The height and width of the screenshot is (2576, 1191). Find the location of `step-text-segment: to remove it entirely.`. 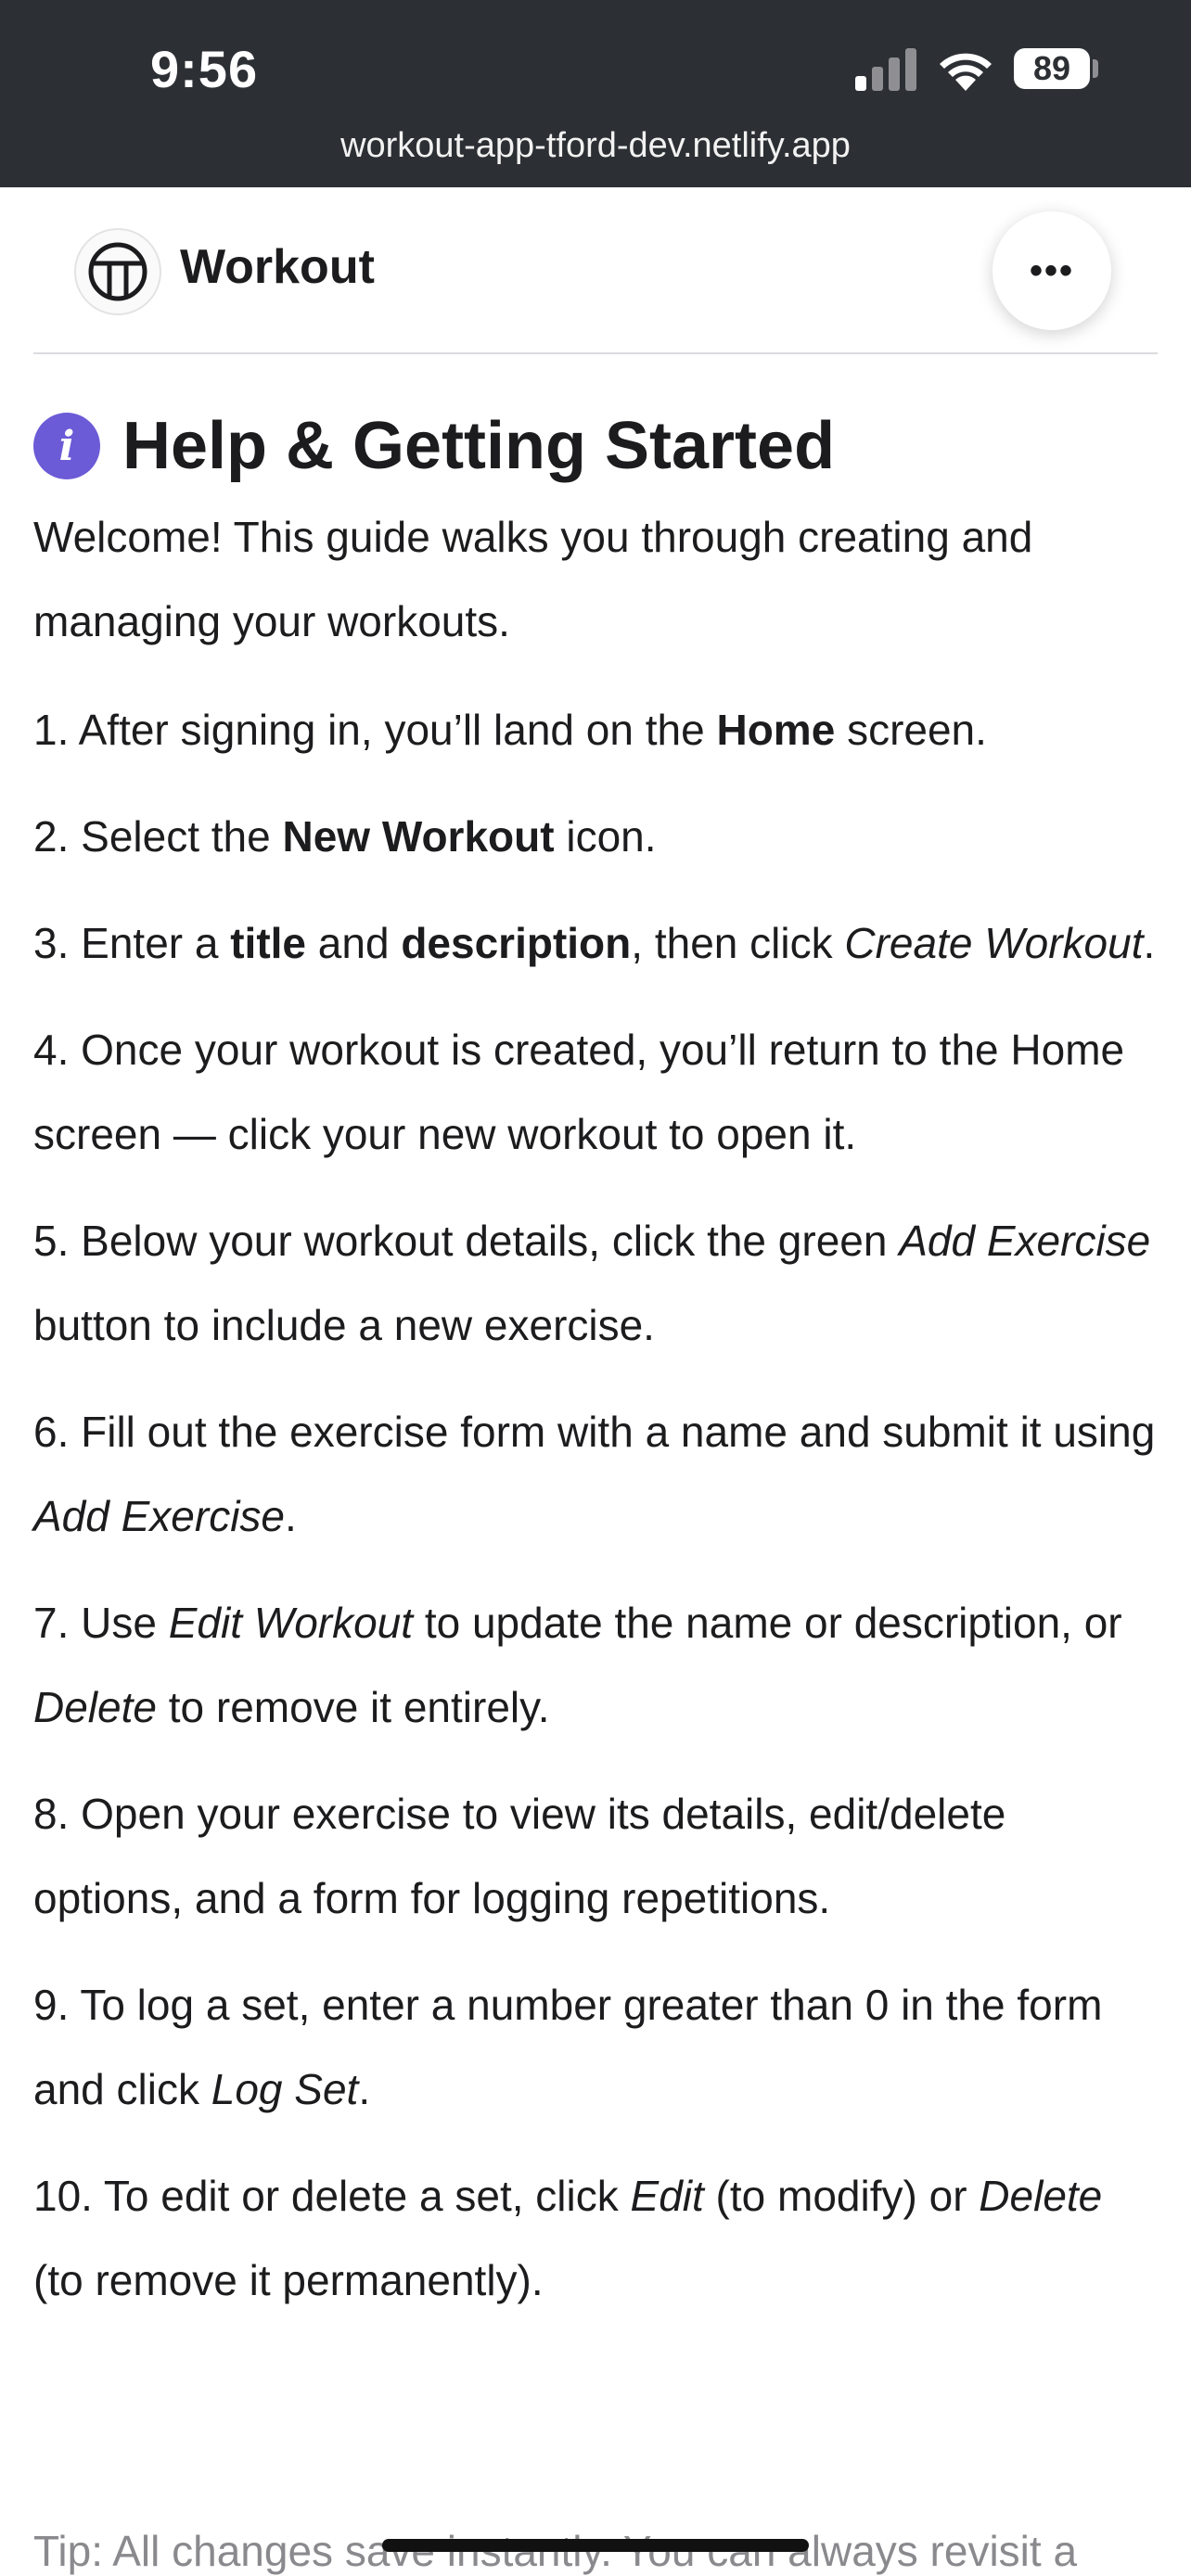

step-text-segment: to remove it entirely. is located at coordinates (353, 1707).